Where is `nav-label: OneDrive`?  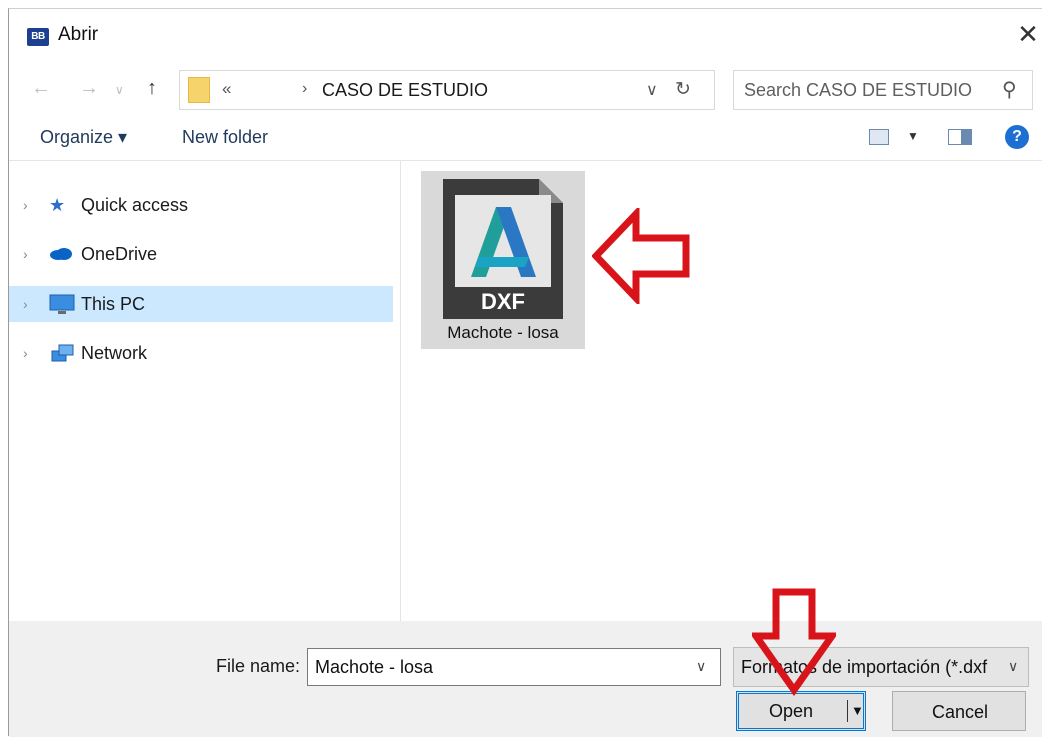
nav-label: OneDrive is located at coordinates (119, 254).